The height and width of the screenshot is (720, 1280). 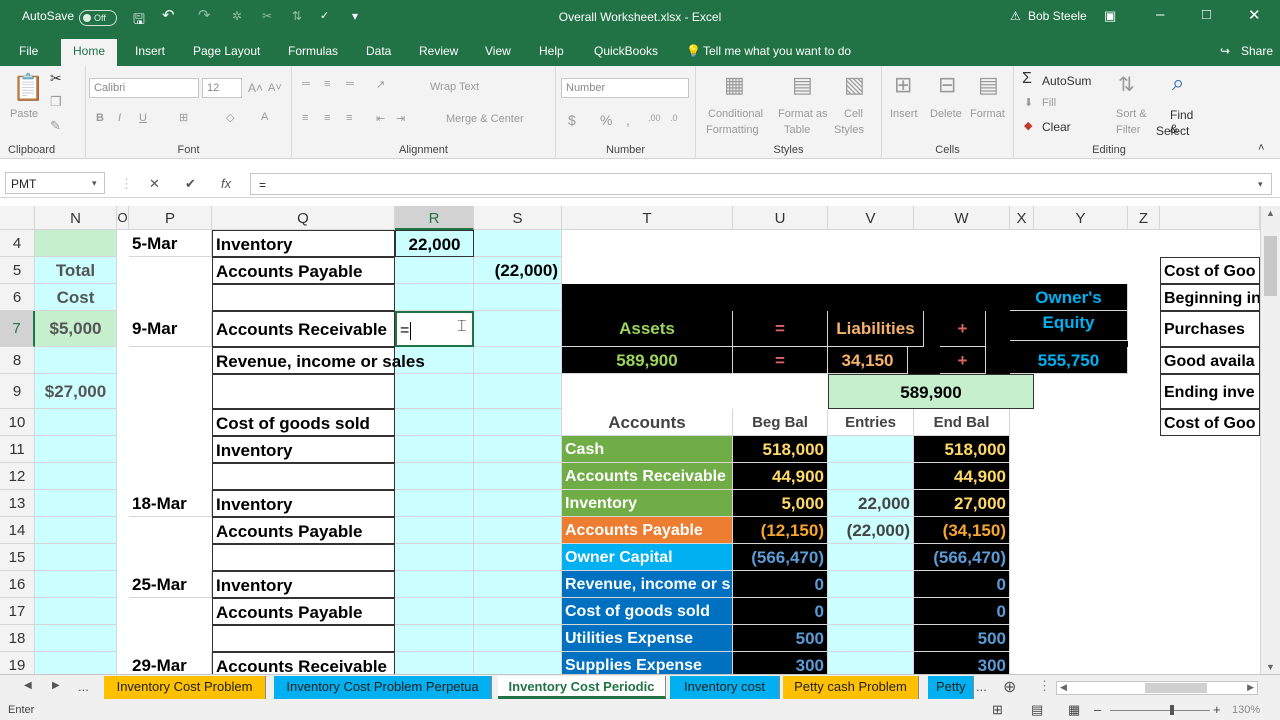 What do you see at coordinates (871, 422) in the screenshot?
I see `entries-header: Entries` at bounding box center [871, 422].